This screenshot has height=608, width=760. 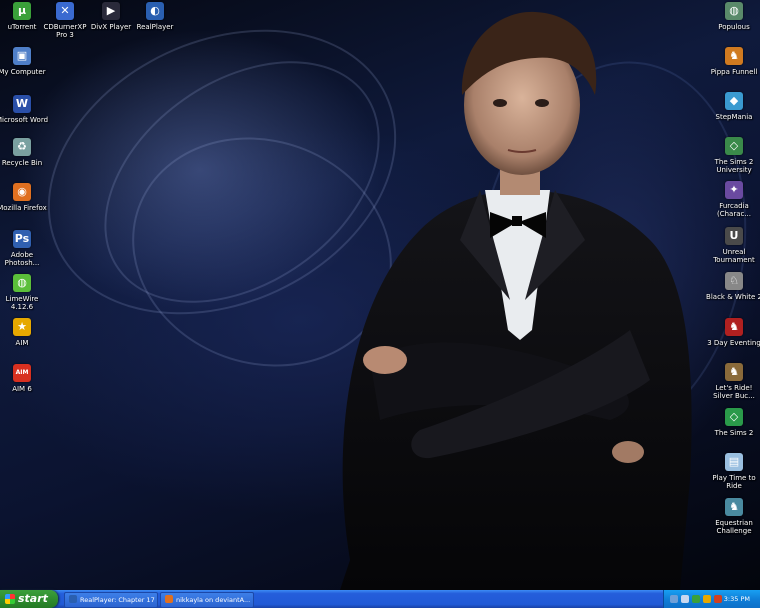 What do you see at coordinates (734, 190) in the screenshot?
I see `furcadia-icon: ✦` at bounding box center [734, 190].